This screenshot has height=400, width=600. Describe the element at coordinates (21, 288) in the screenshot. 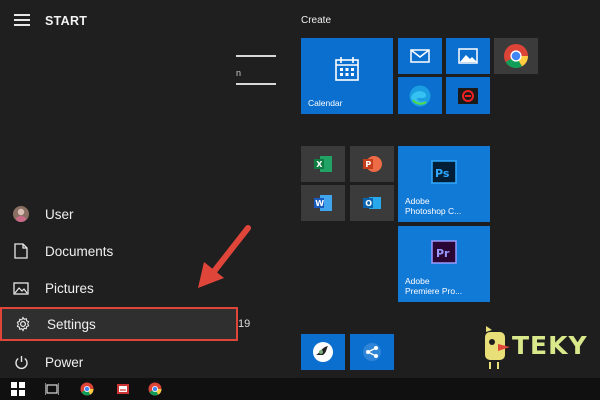

I see `picture-icon` at that location.